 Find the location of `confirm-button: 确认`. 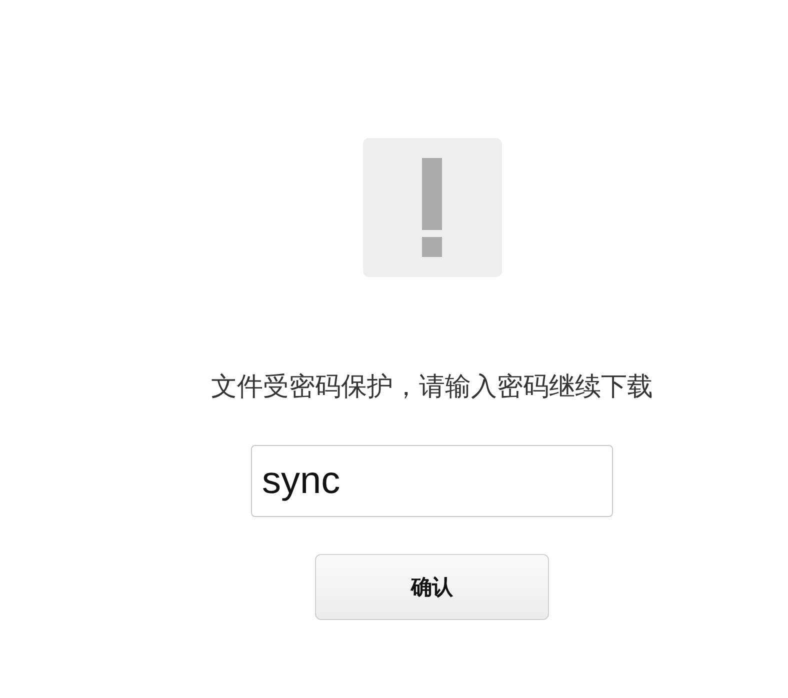

confirm-button: 确认 is located at coordinates (432, 587).